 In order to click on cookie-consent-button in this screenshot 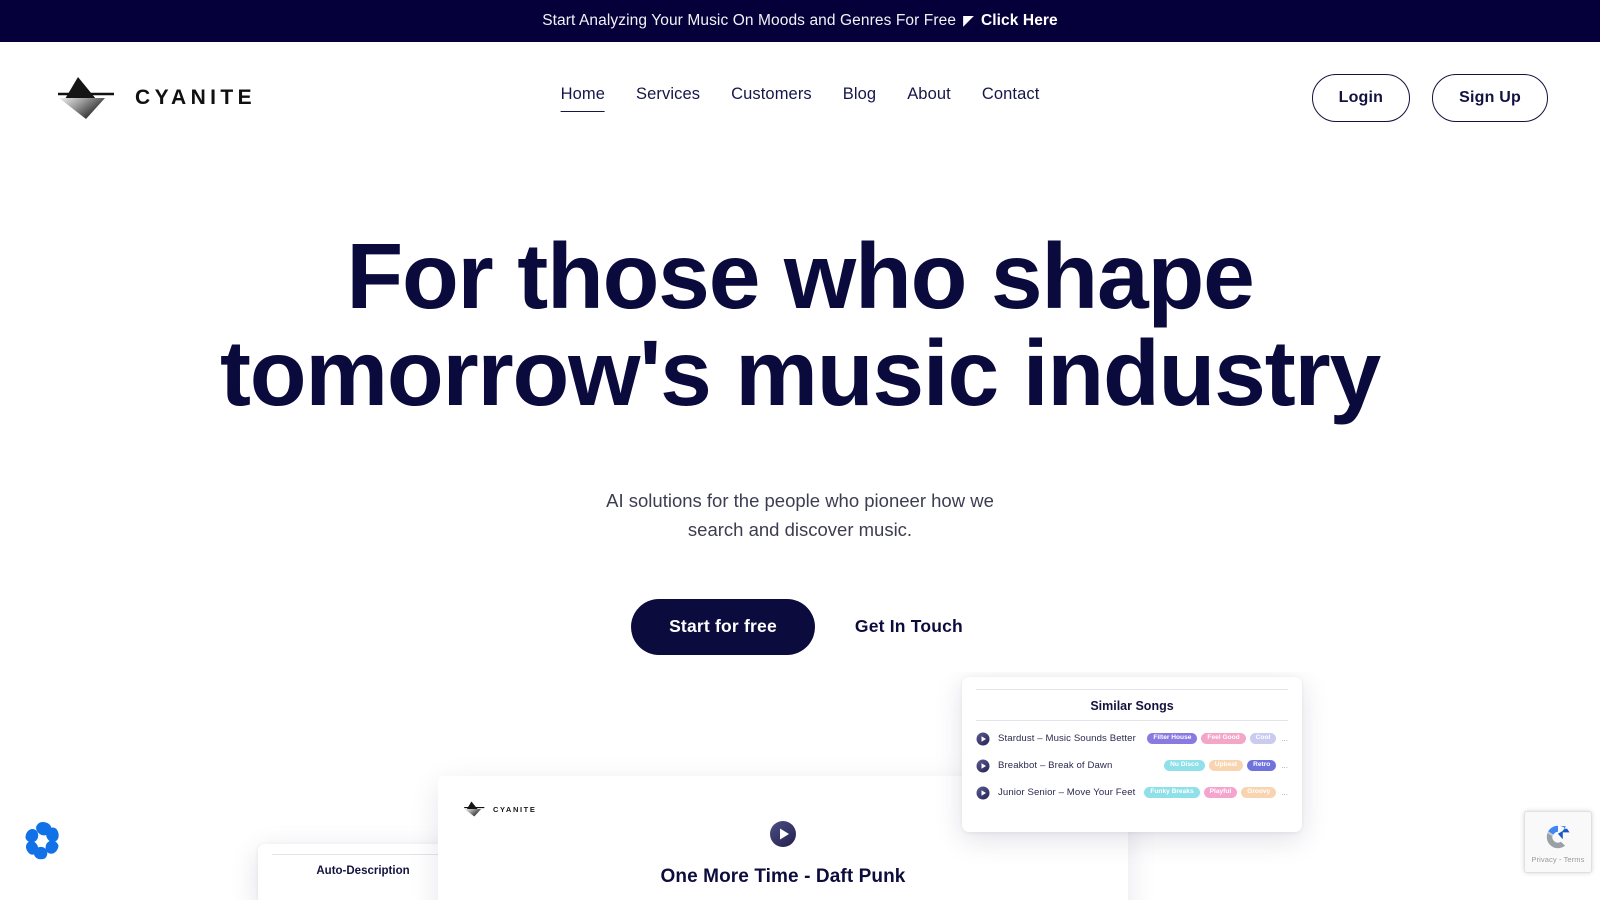, I will do `click(42, 840)`.